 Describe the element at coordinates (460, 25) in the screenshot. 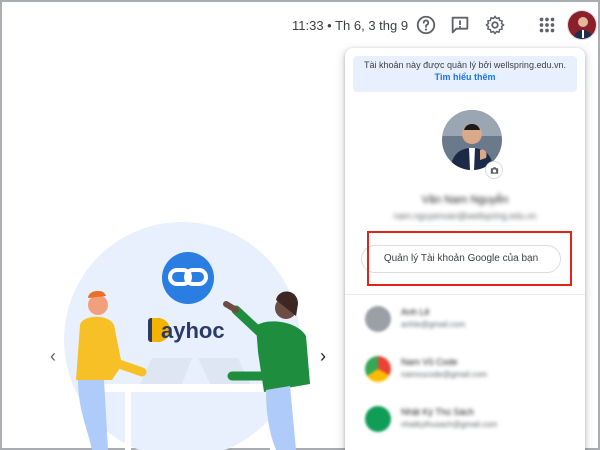

I see `feedback-icon` at that location.